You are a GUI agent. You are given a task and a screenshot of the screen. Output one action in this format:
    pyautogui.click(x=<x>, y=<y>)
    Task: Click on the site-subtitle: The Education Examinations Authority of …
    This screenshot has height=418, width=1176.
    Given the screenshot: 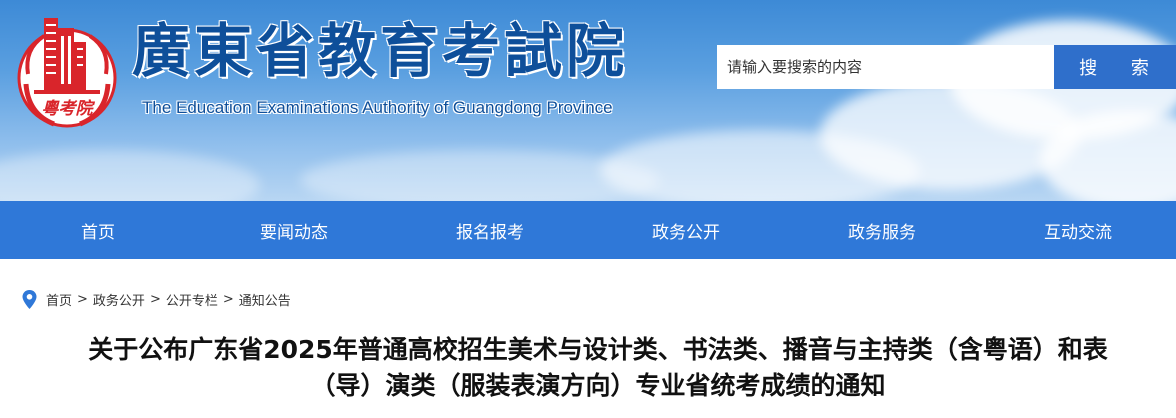 What is the action you would take?
    pyautogui.click(x=377, y=107)
    